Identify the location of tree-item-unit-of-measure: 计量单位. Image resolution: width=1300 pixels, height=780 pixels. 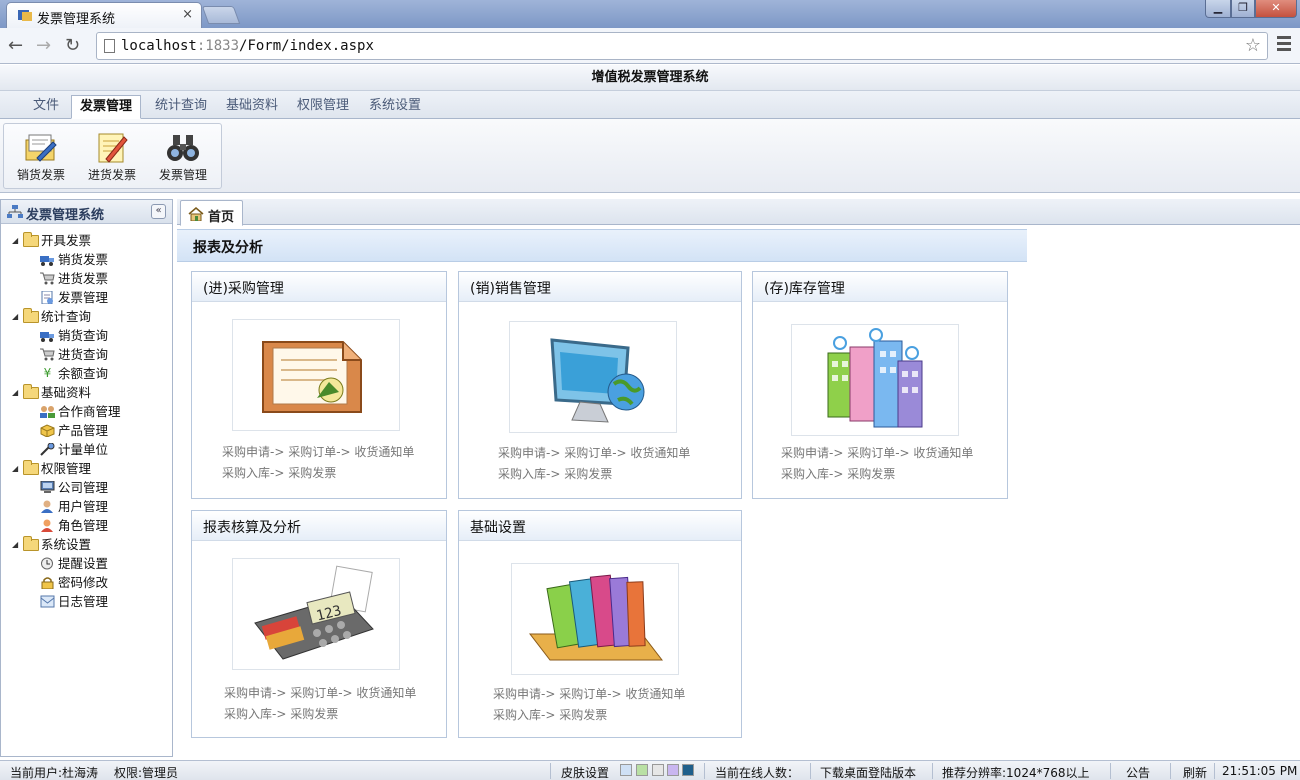
(86, 449).